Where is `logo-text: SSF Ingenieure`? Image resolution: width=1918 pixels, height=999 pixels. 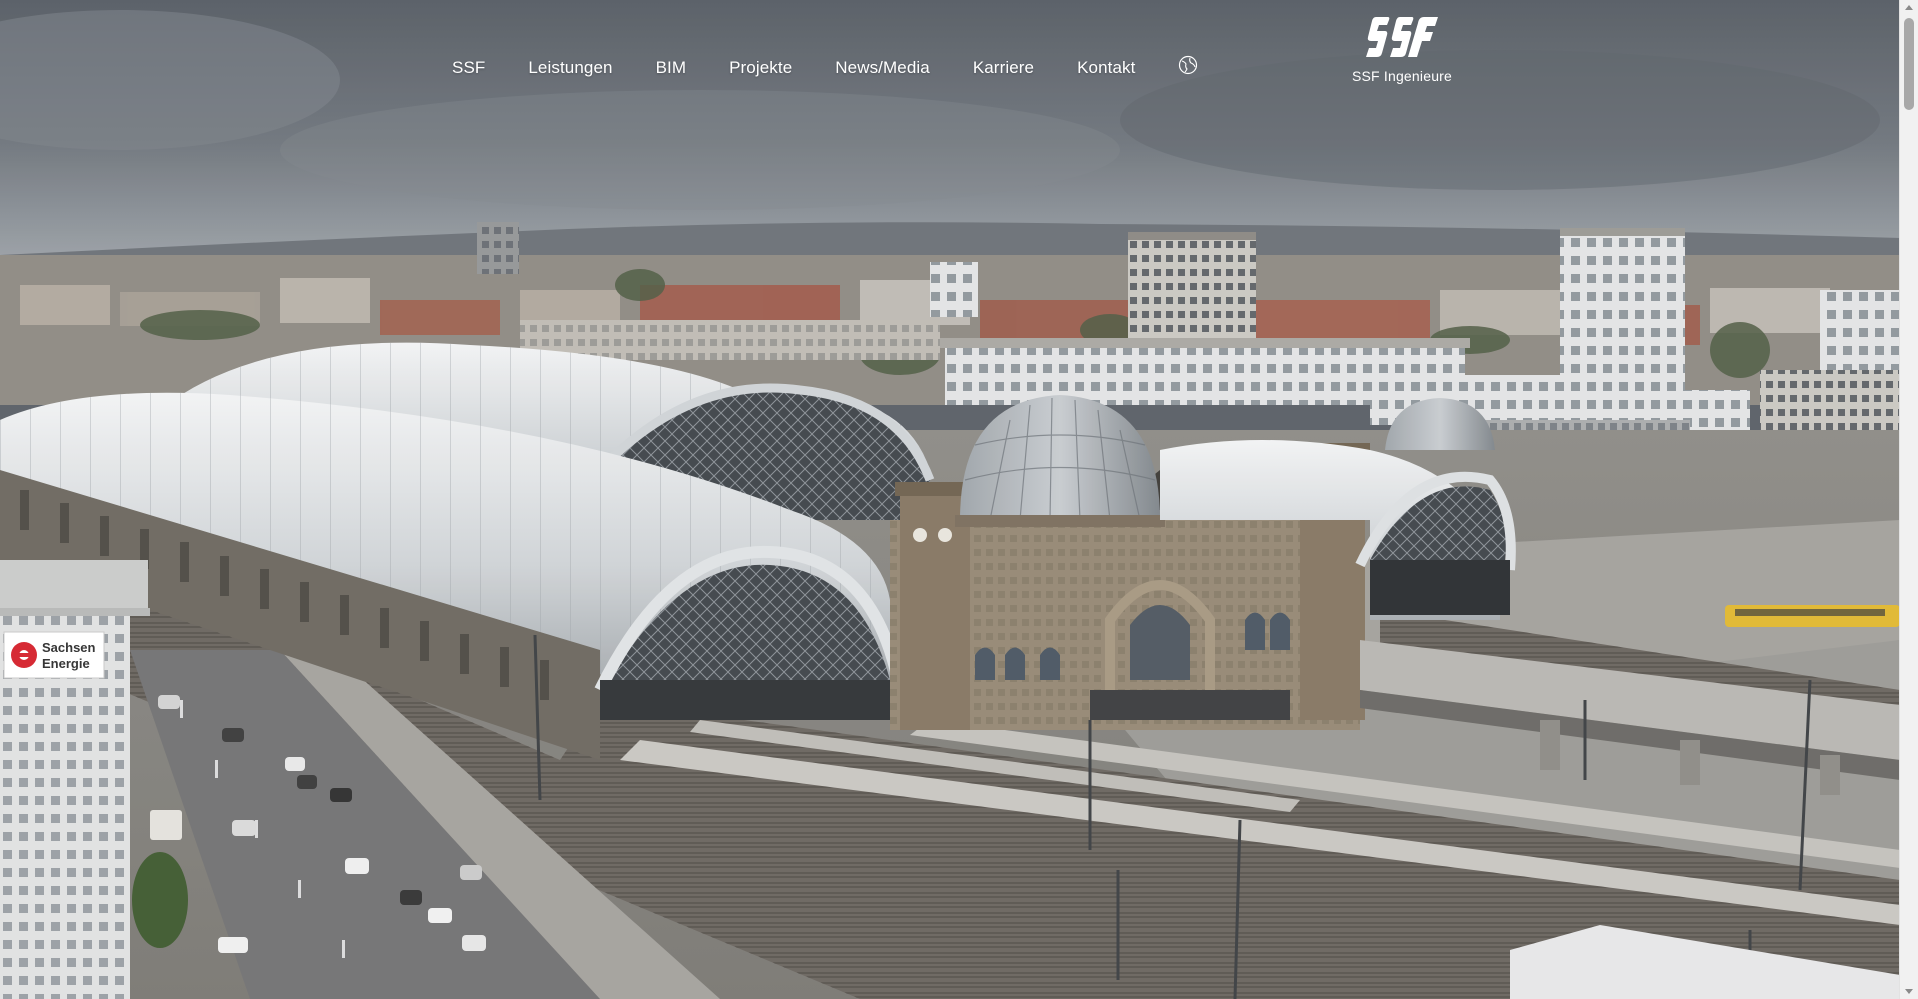 logo-text: SSF Ingenieure is located at coordinates (1402, 76).